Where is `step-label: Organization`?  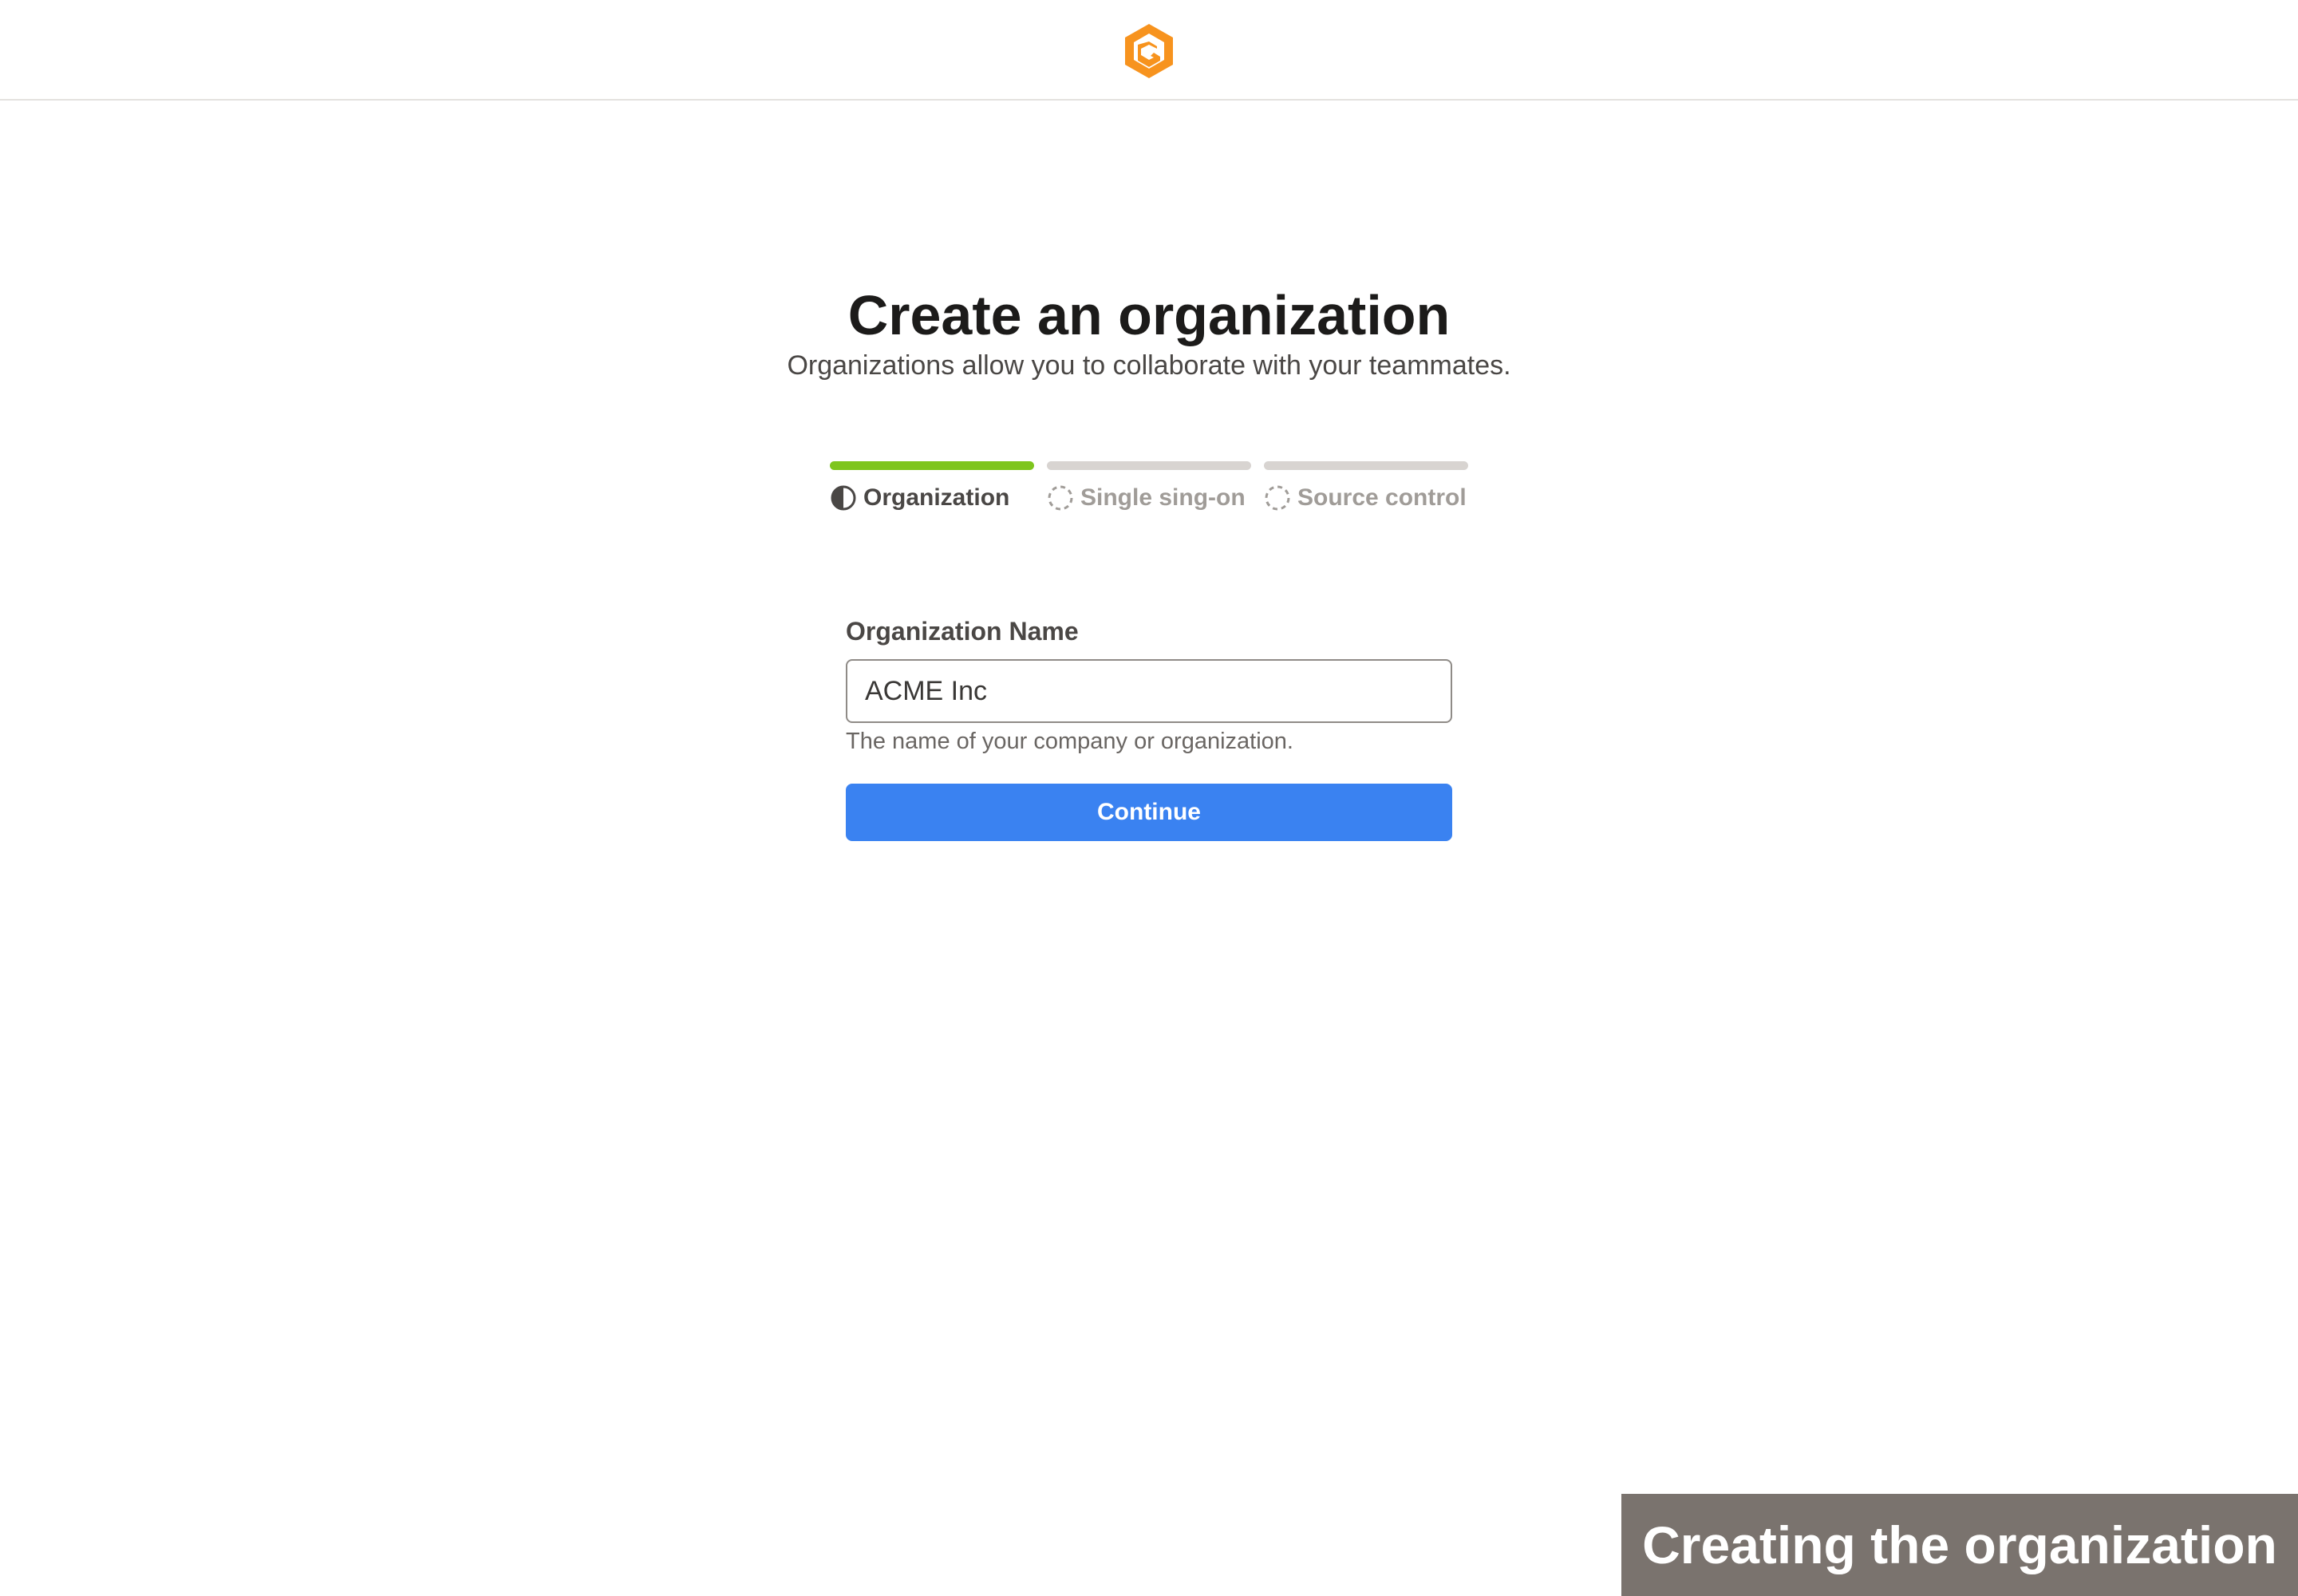 step-label: Organization is located at coordinates (936, 497).